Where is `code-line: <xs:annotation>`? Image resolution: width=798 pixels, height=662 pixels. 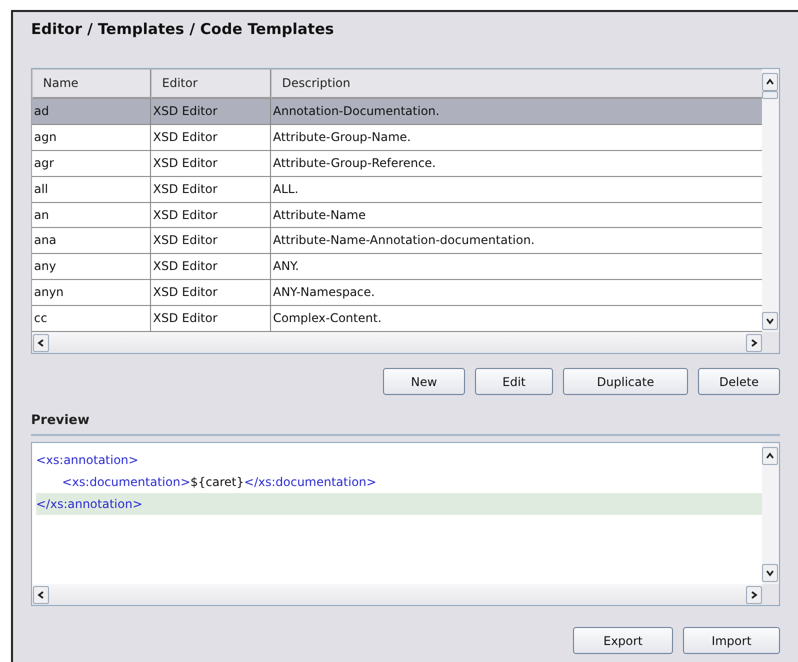 code-line: <xs:annotation> is located at coordinates (88, 460).